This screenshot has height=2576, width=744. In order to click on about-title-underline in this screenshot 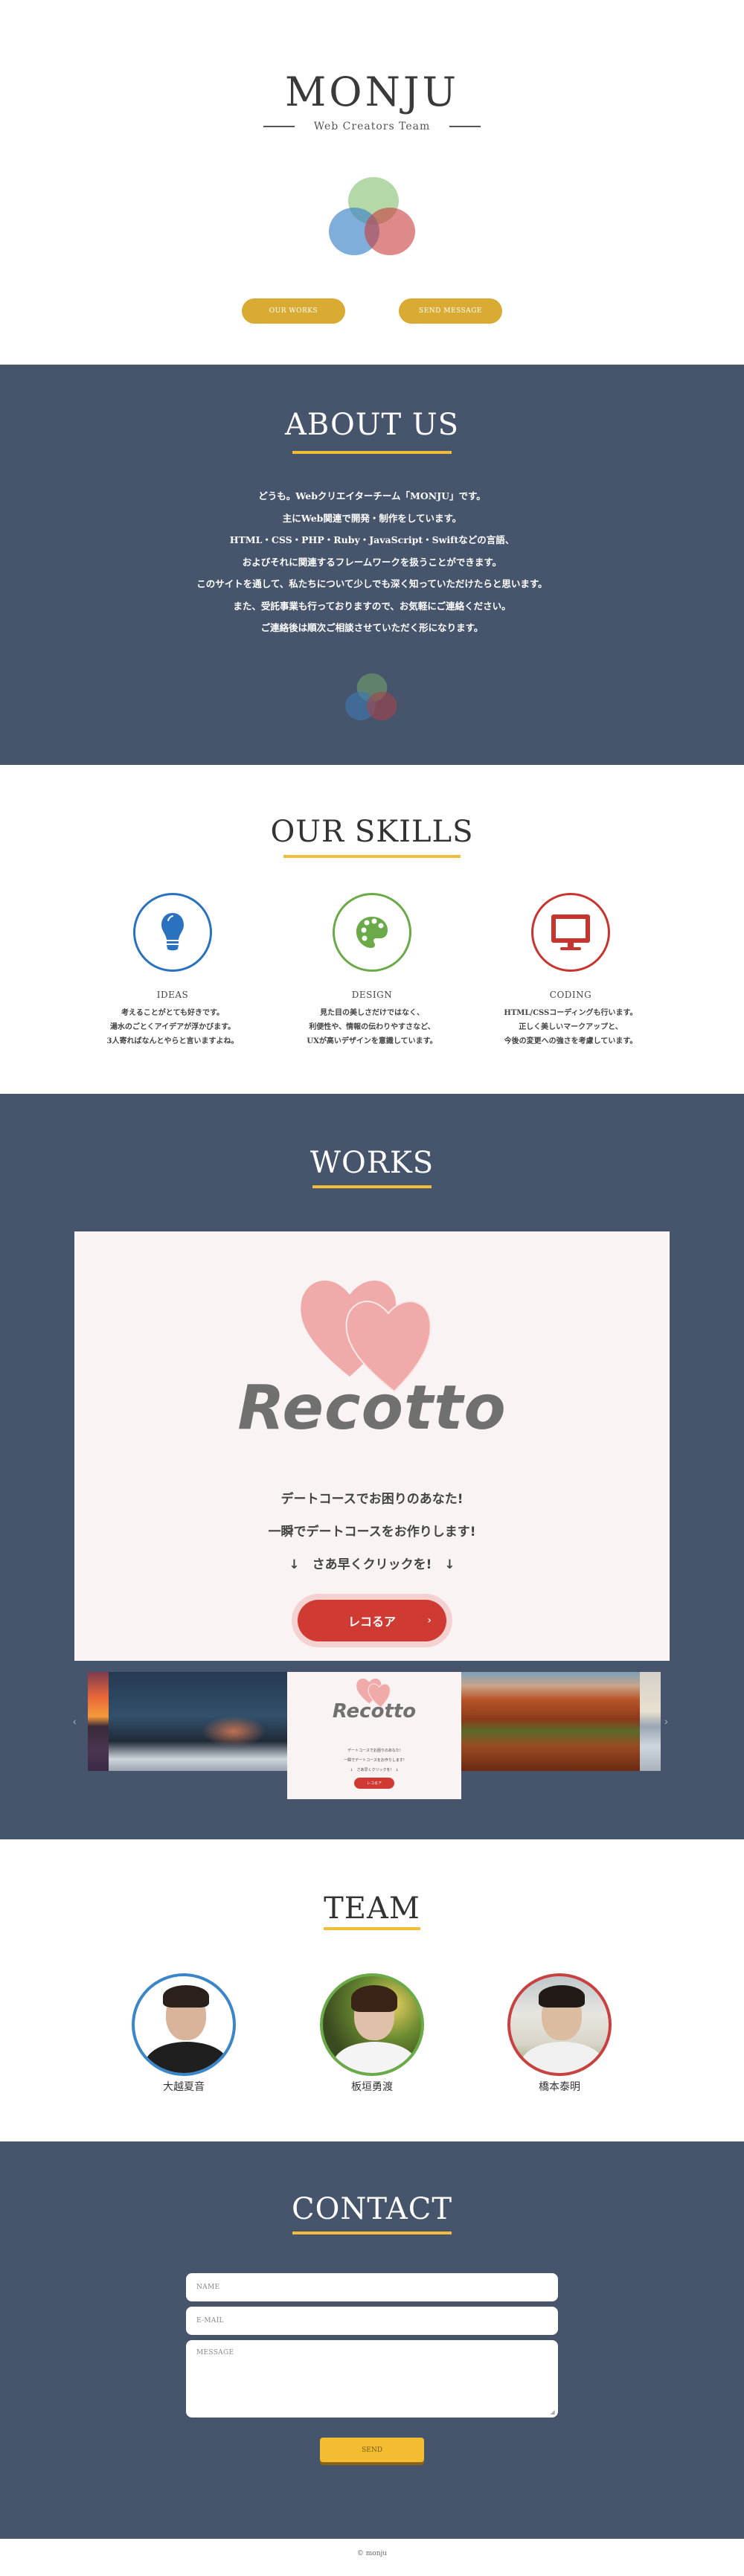, I will do `click(372, 452)`.